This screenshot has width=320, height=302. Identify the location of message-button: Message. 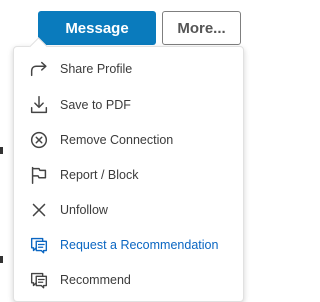
(97, 28).